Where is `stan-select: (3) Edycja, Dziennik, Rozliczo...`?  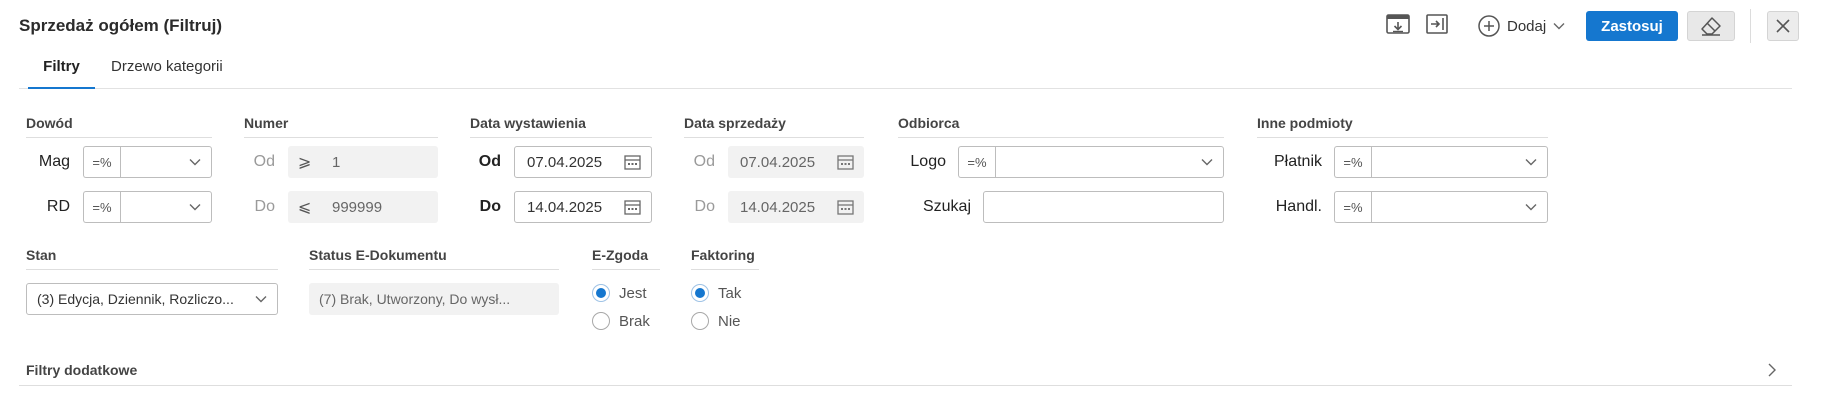 stan-select: (3) Edycja, Dziennik, Rozliczo... is located at coordinates (152, 299).